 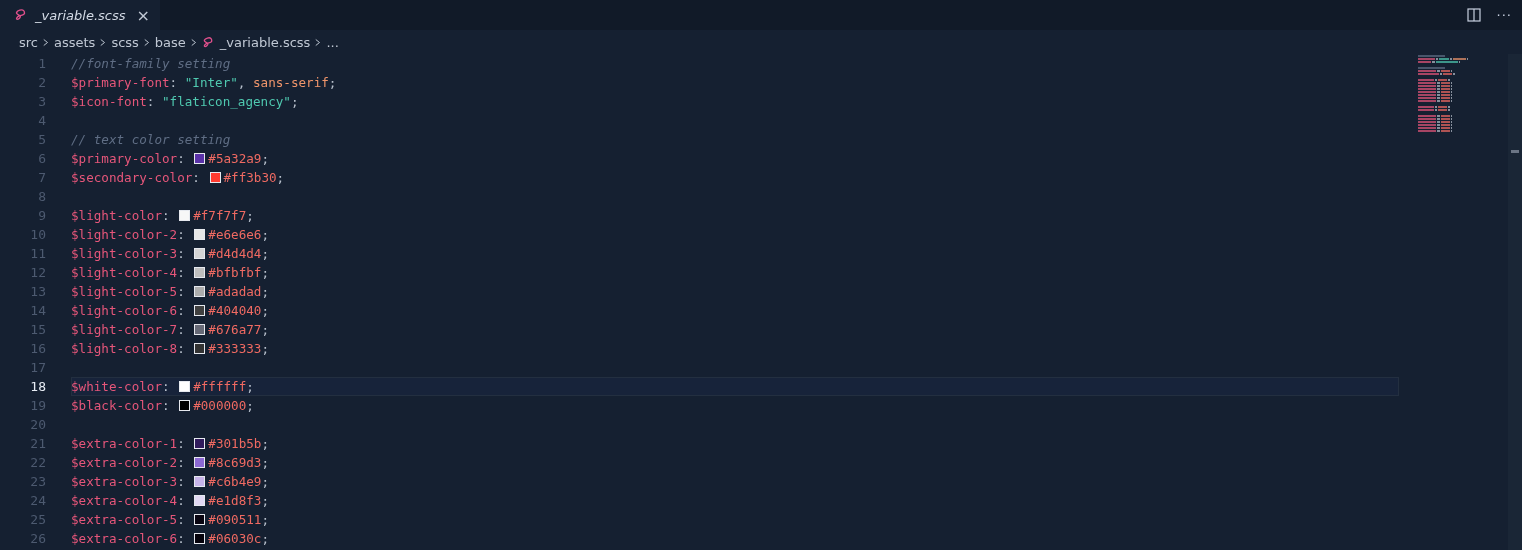 I want to click on code-text: $extra-color-4:, so click(x=128, y=500).